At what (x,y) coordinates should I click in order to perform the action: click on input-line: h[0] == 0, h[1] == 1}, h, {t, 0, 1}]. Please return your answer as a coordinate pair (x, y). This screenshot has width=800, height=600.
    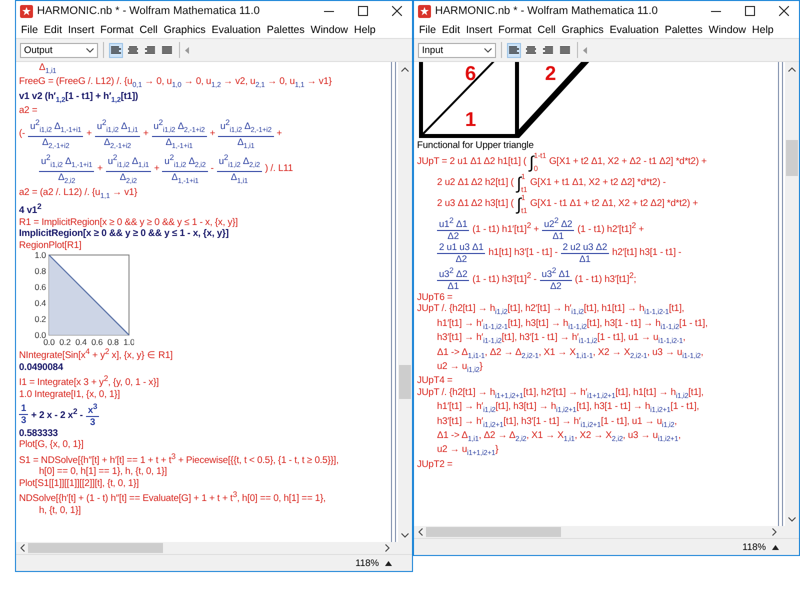
    Looking at the image, I should click on (103, 472).